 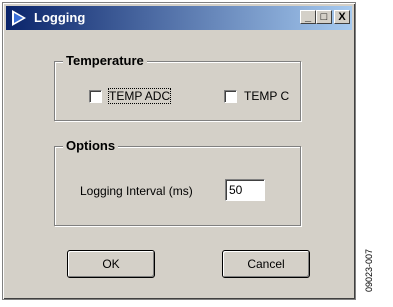 I want to click on temp-c-label: TEMP C, so click(x=266, y=96).